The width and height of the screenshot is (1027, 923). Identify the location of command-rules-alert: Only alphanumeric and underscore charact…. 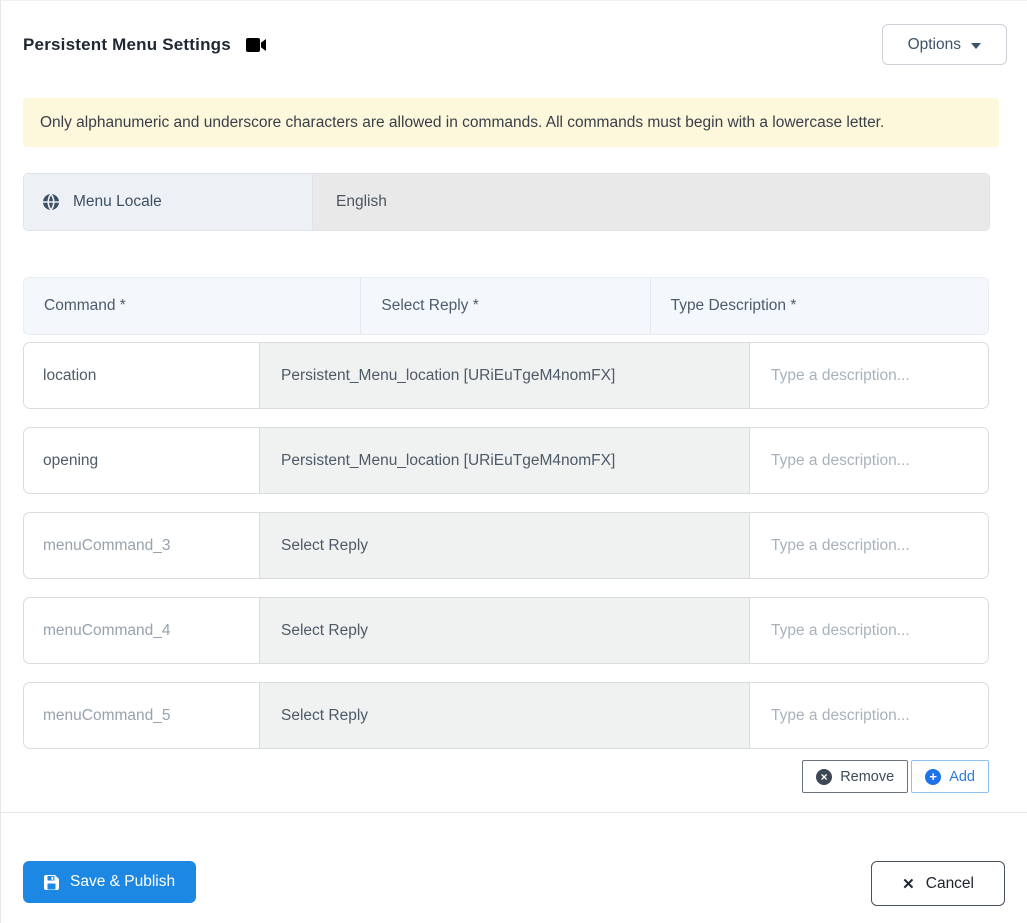
(511, 122).